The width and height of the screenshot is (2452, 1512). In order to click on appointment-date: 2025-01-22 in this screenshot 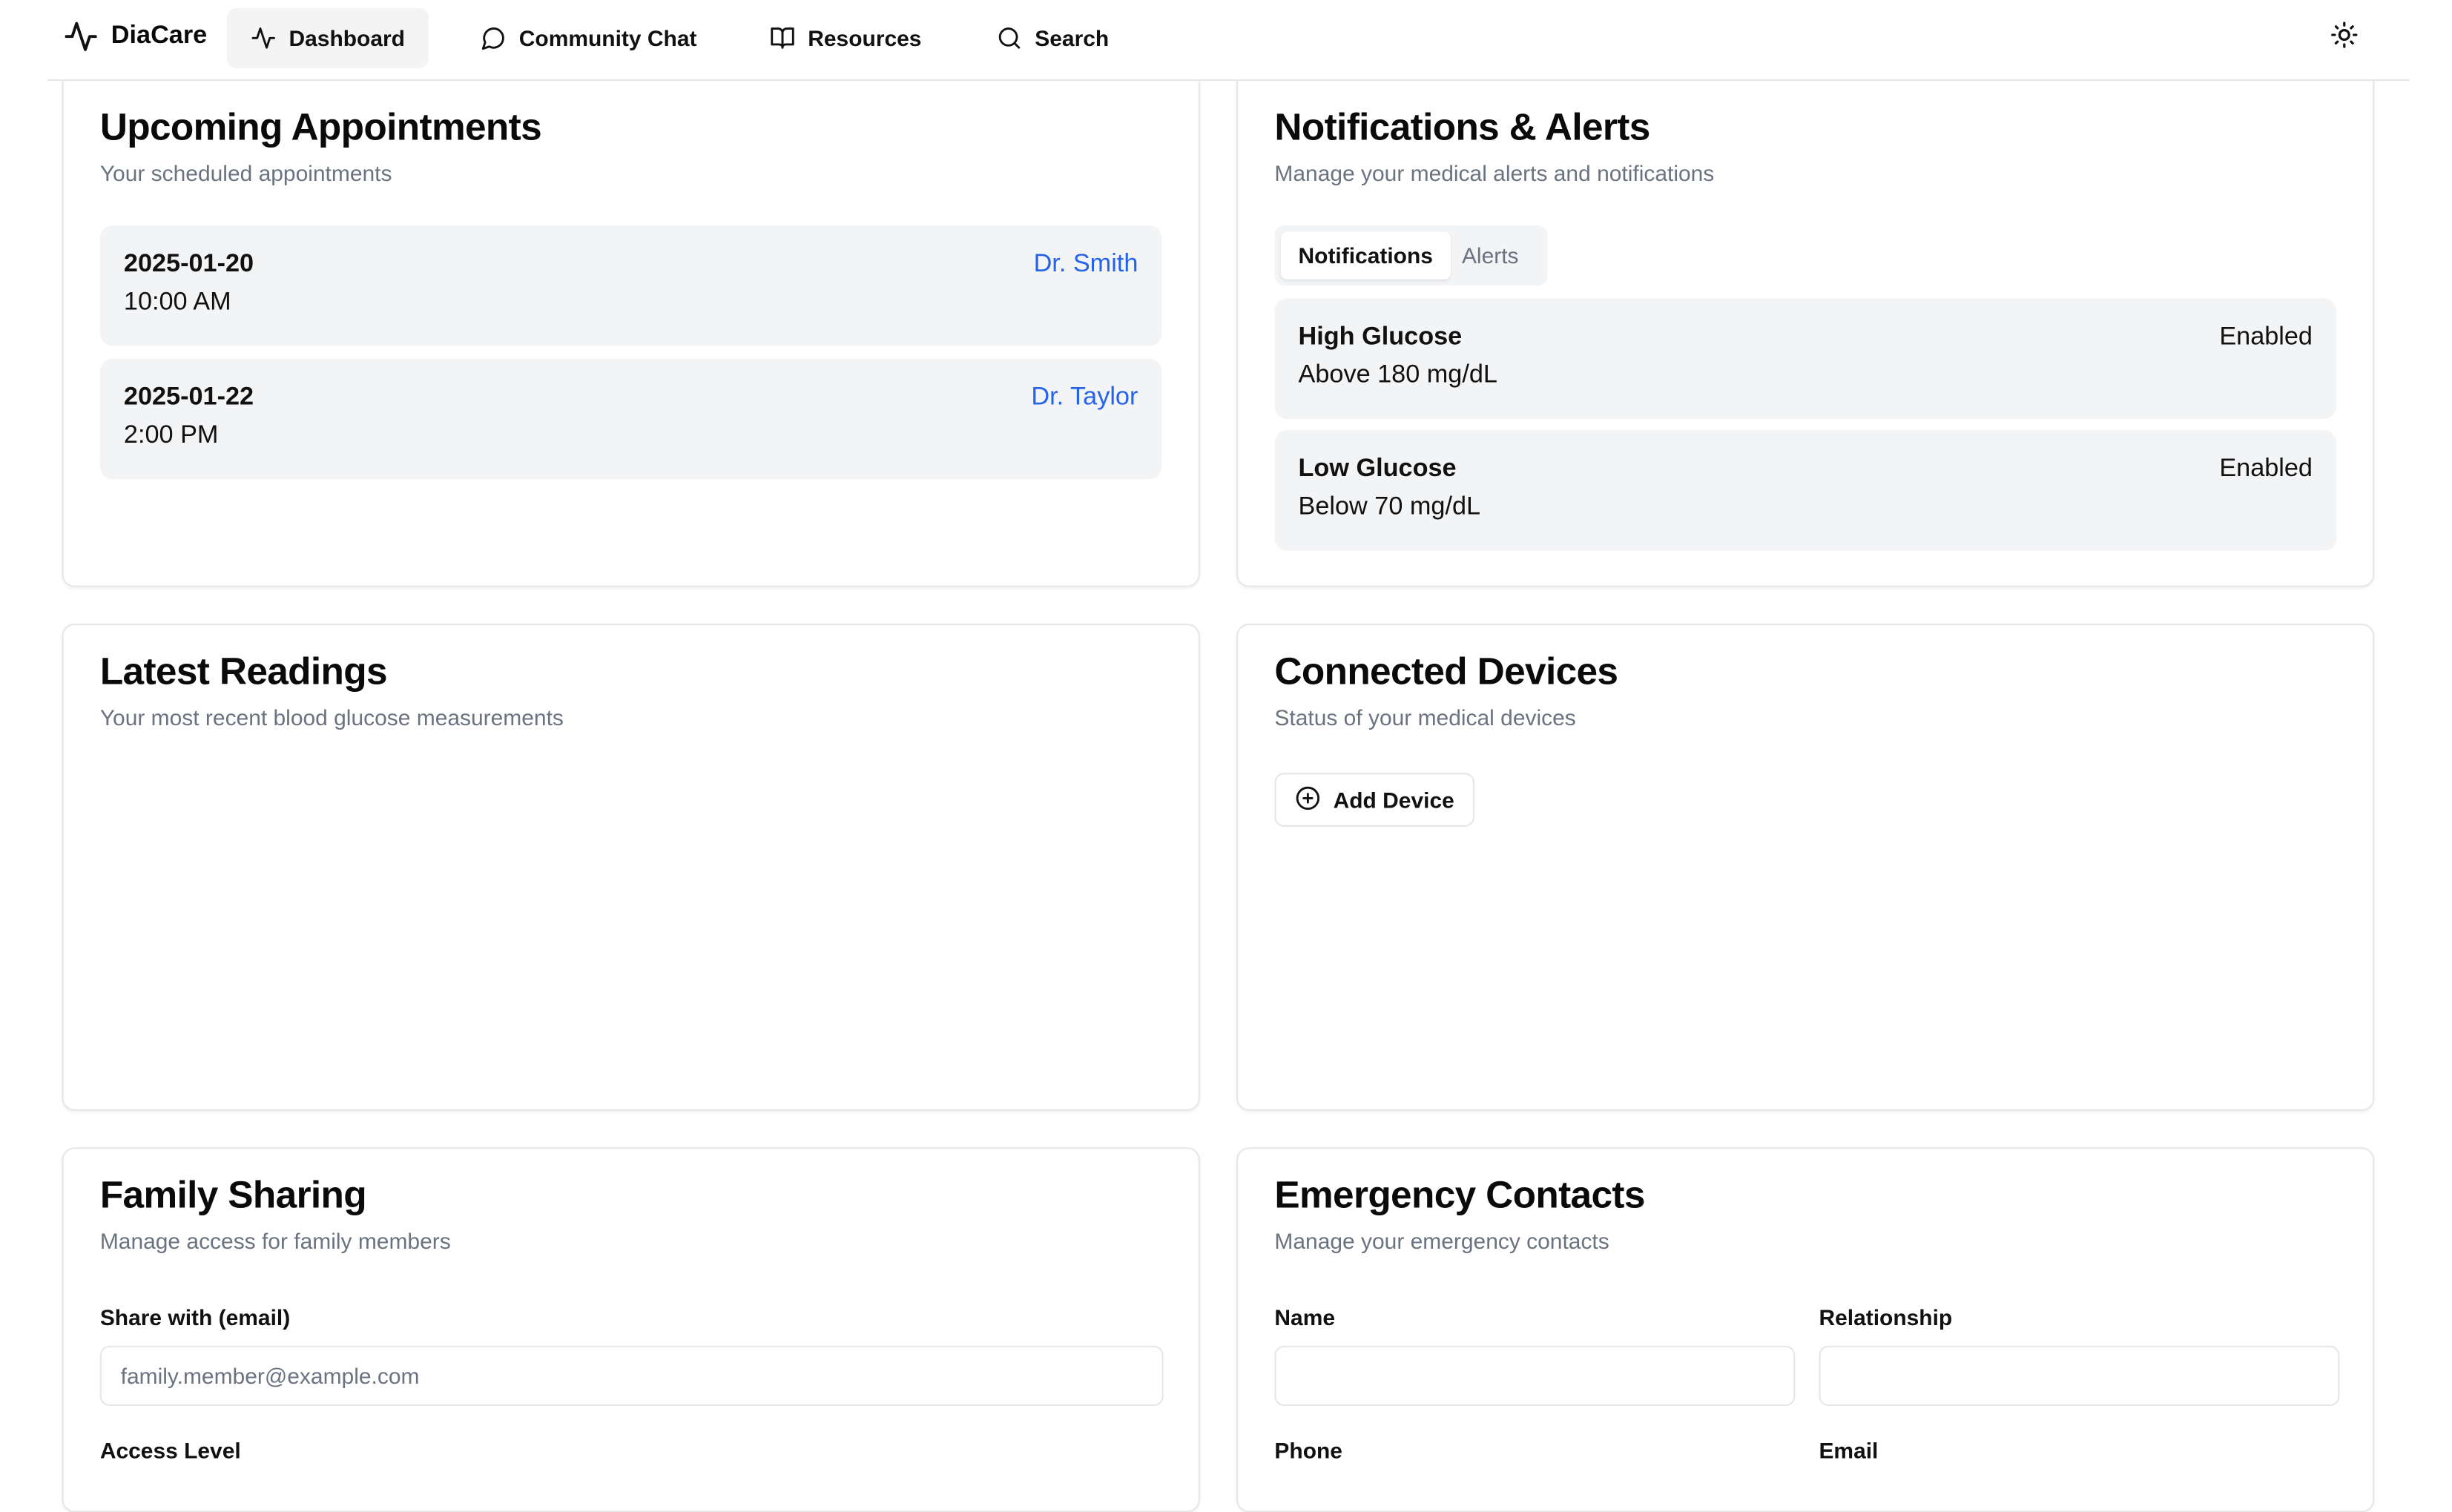, I will do `click(188, 397)`.